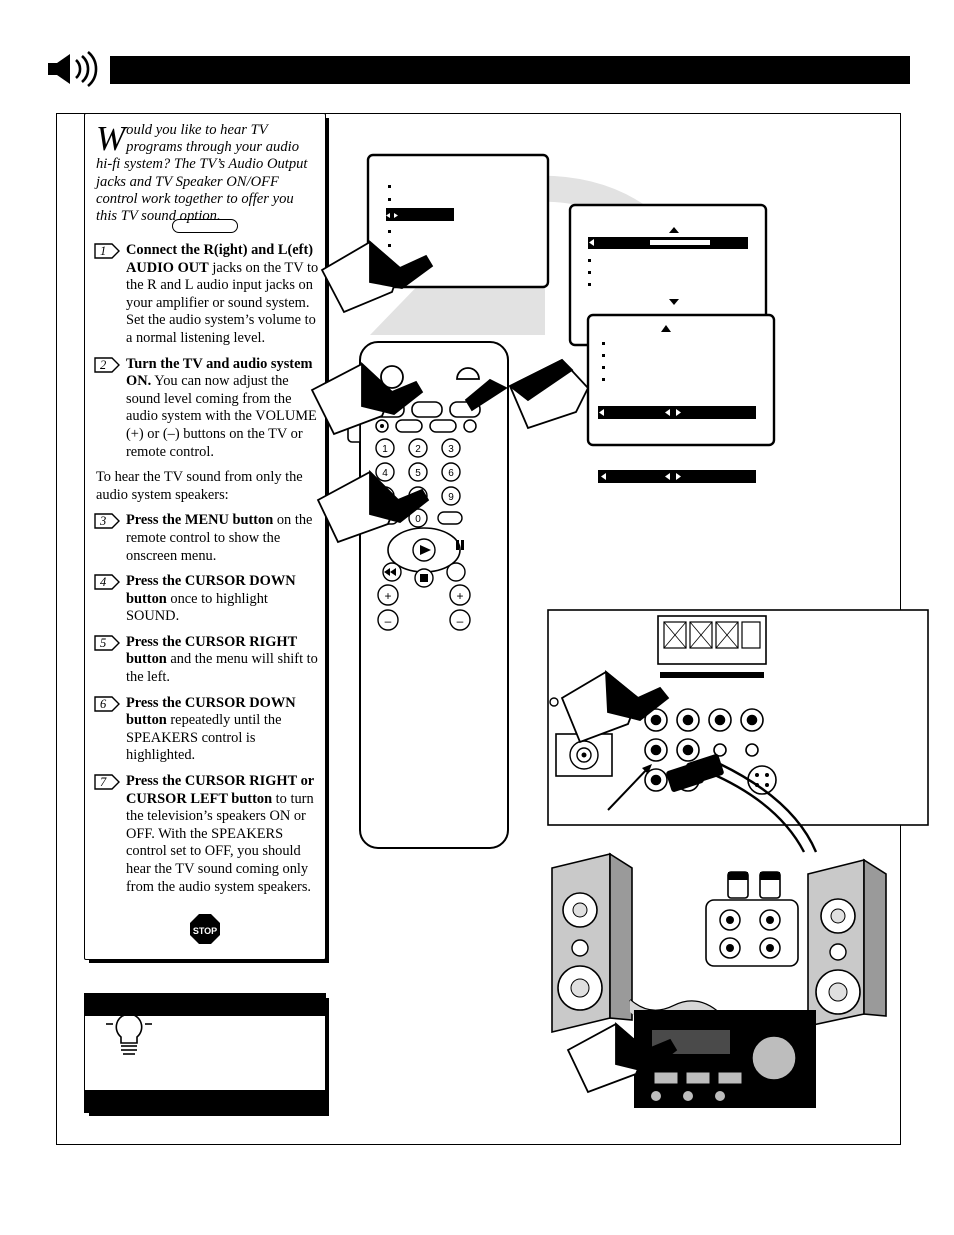  Describe the element at coordinates (460, 621) in the screenshot. I see `remote-channel-down: –` at that location.